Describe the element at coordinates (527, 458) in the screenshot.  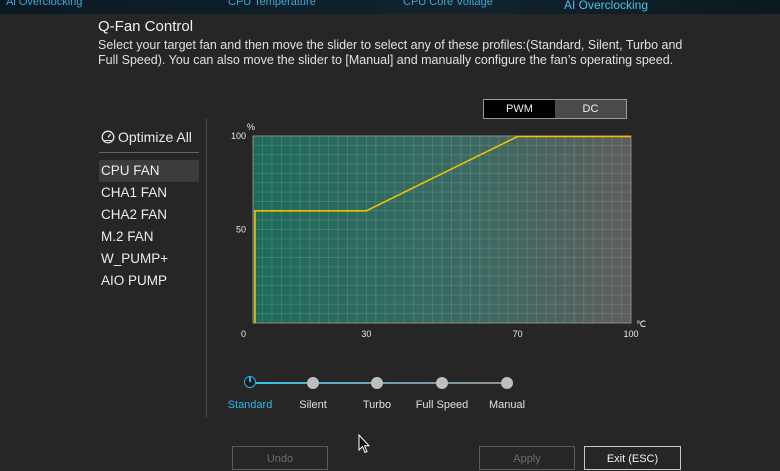
I see `apply-button: Apply` at that location.